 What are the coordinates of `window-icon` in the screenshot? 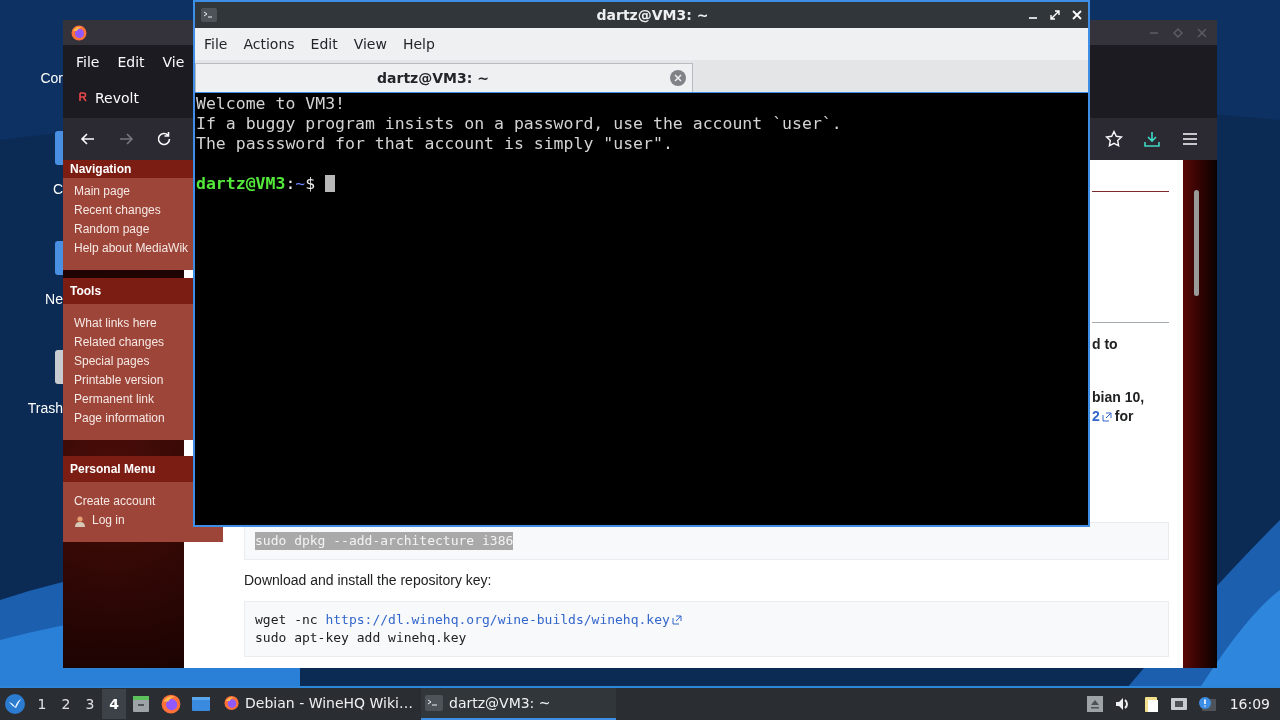 It's located at (201, 704).